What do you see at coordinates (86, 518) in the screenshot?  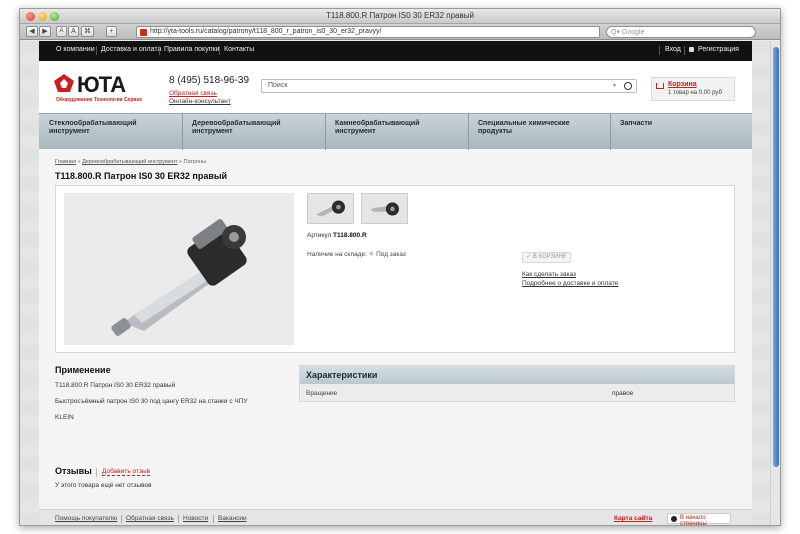 I see `footer-help-link: Помощь покупателю` at bounding box center [86, 518].